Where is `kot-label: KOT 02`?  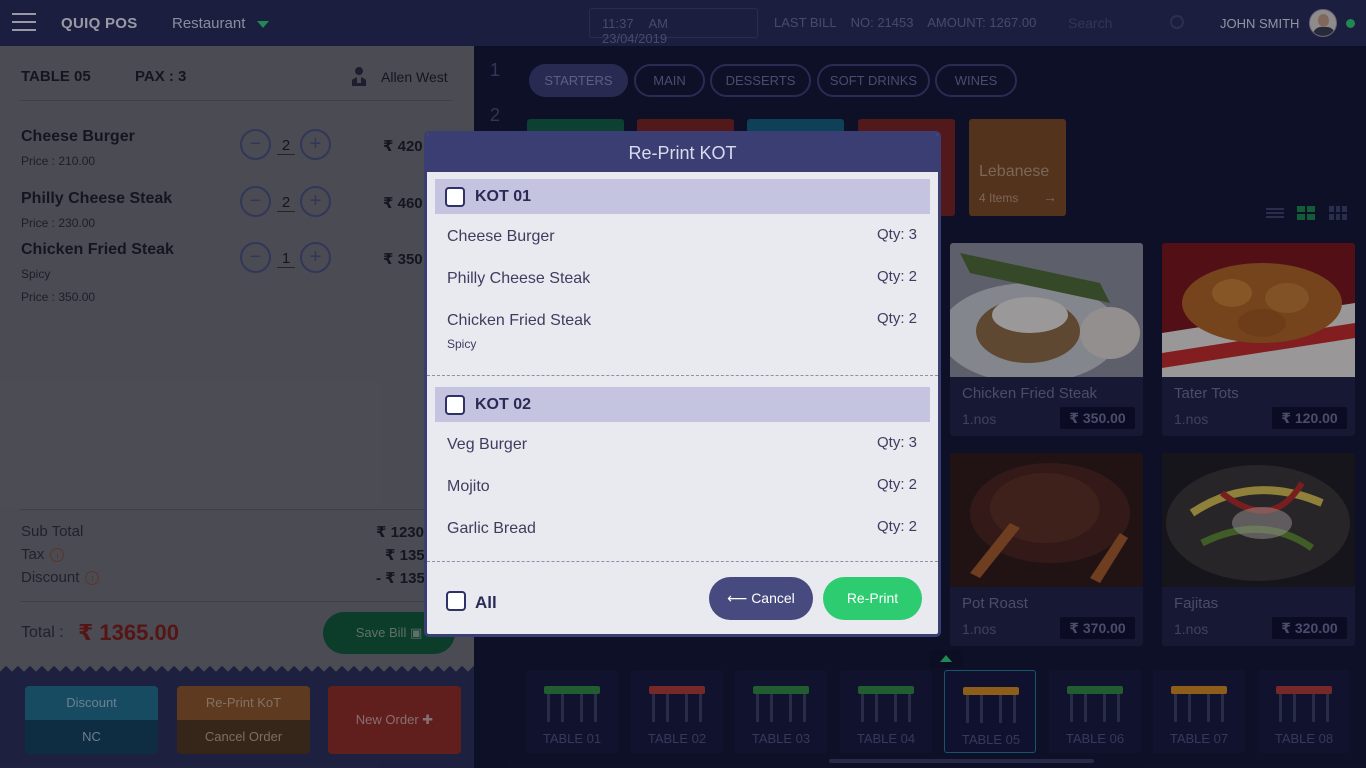 kot-label: KOT 02 is located at coordinates (503, 404).